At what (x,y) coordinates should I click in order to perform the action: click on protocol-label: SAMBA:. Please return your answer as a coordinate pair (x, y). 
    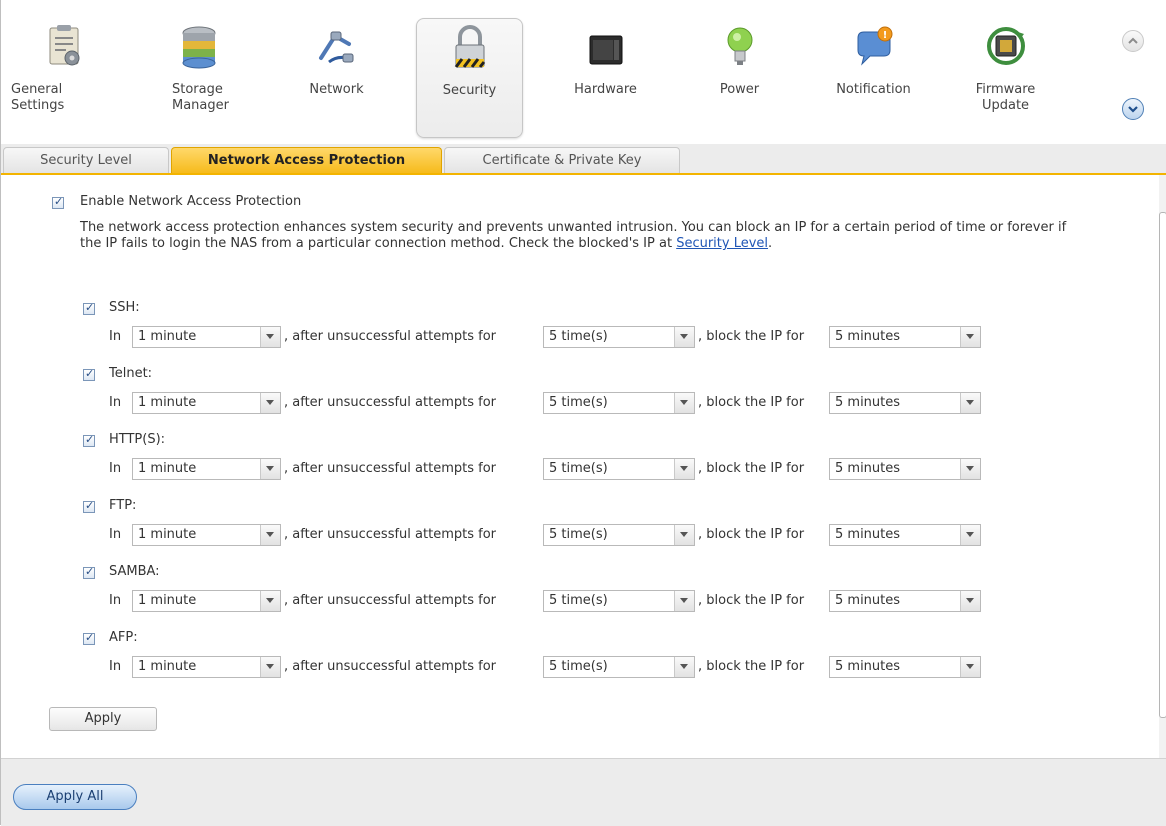
    Looking at the image, I should click on (134, 571).